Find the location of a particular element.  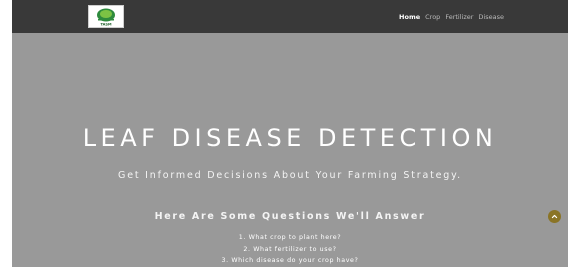

question-item: 3. Which disease do your crop have? is located at coordinates (290, 260).